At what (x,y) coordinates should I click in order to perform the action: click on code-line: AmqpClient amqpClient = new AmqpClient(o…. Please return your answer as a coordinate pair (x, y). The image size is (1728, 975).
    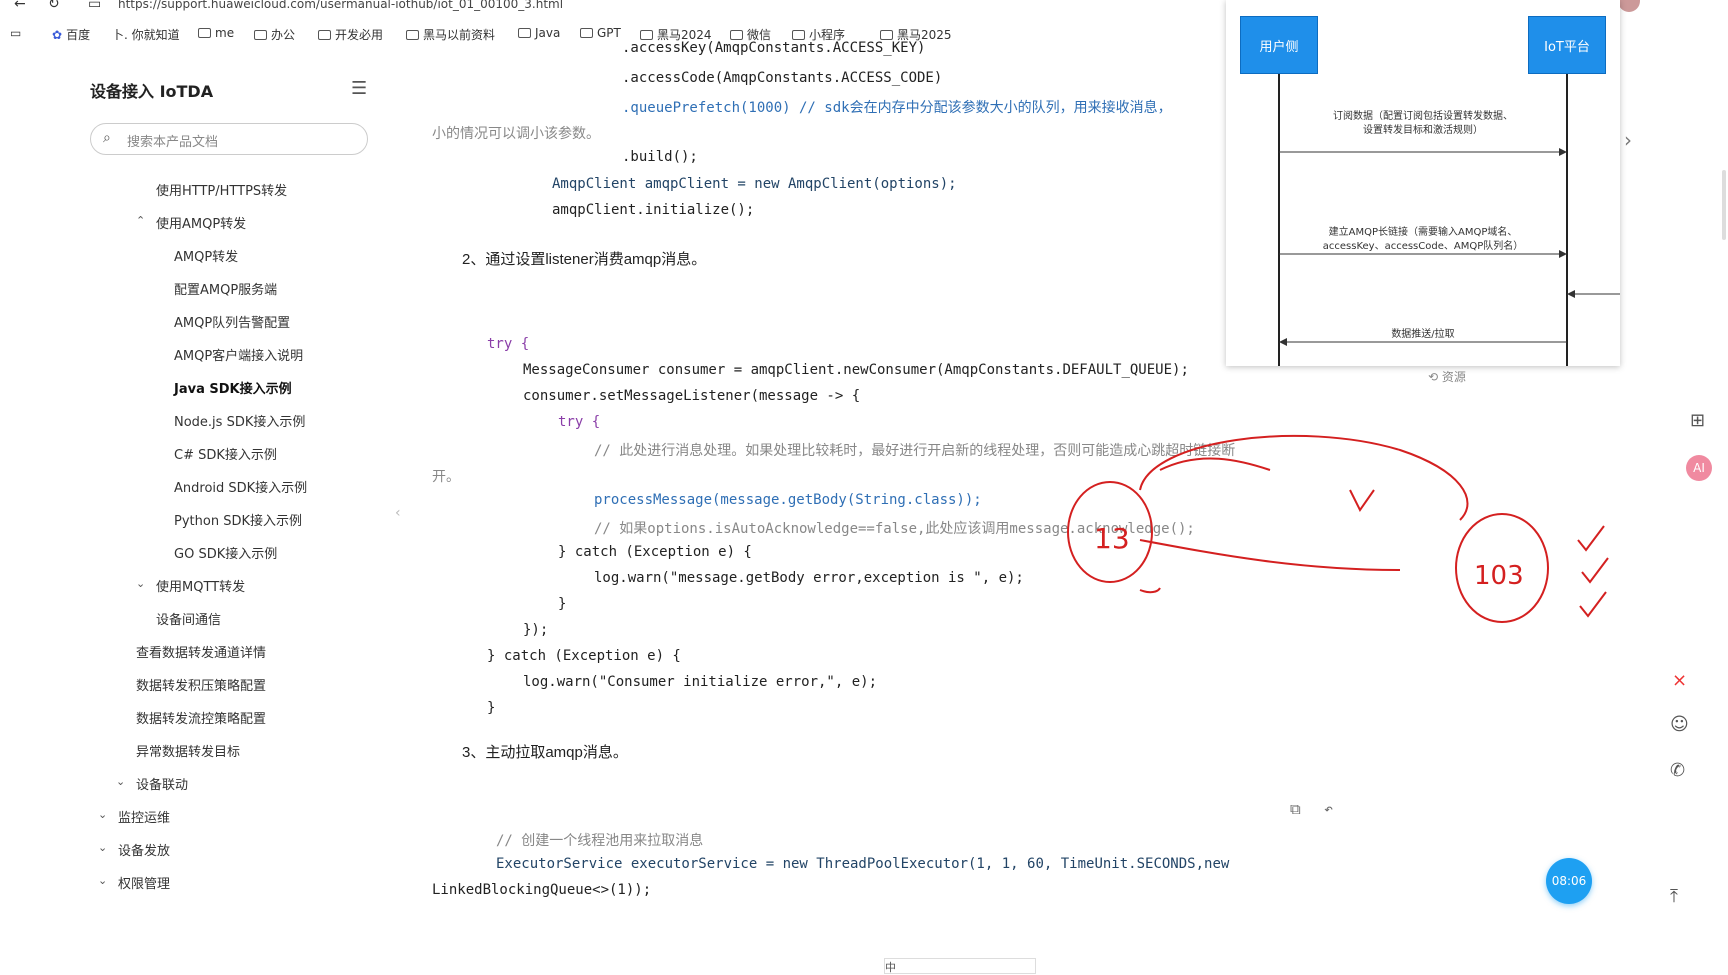
    Looking at the image, I should click on (754, 184).